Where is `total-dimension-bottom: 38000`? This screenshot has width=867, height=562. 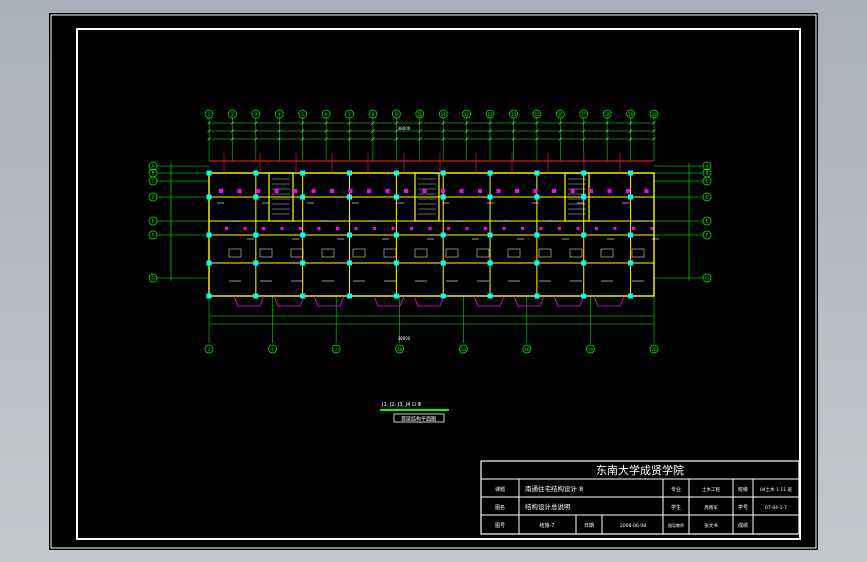
total-dimension-bottom: 38000 is located at coordinates (404, 338).